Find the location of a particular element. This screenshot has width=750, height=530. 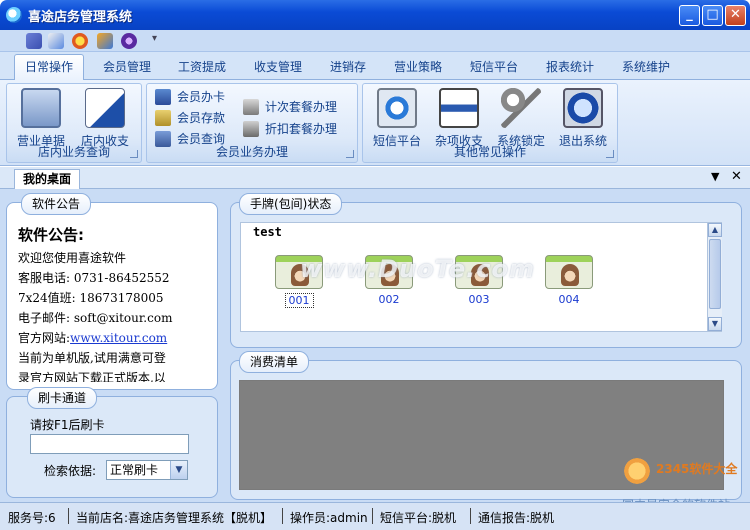

group-other-ops: 短信平台 杂项收支 系统锁定 退出系统 其他常见操作 is located at coordinates (490, 123).